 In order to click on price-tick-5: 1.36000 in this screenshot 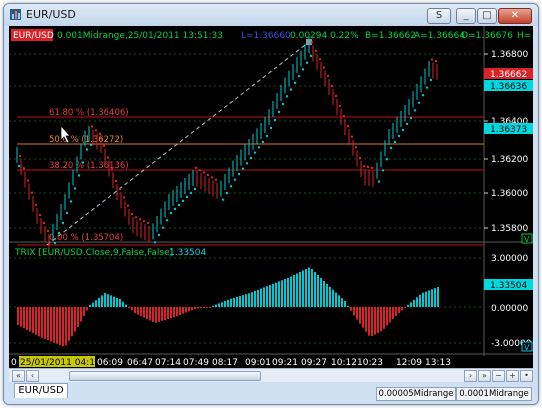, I will do `click(509, 194)`.